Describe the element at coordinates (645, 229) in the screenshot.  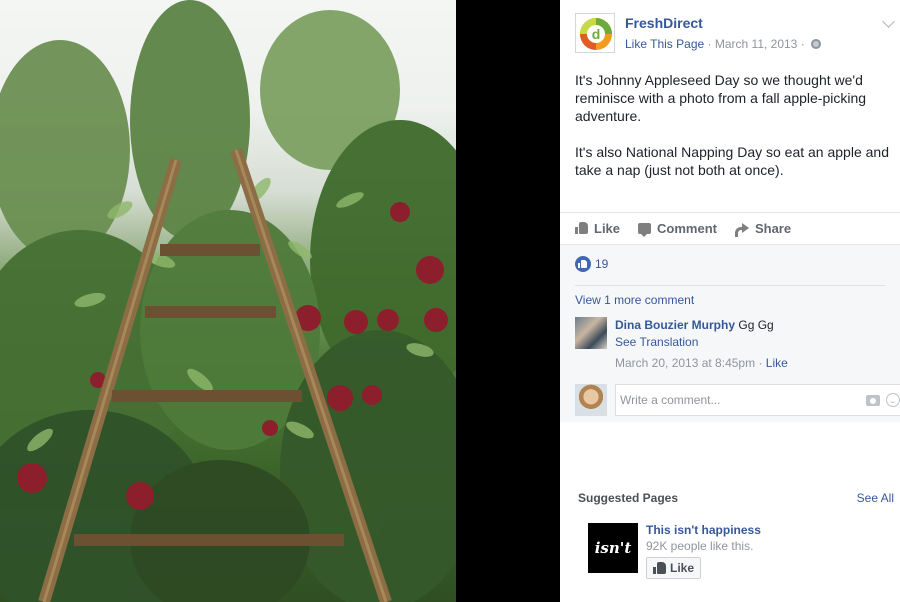
I see `comment-icon` at that location.